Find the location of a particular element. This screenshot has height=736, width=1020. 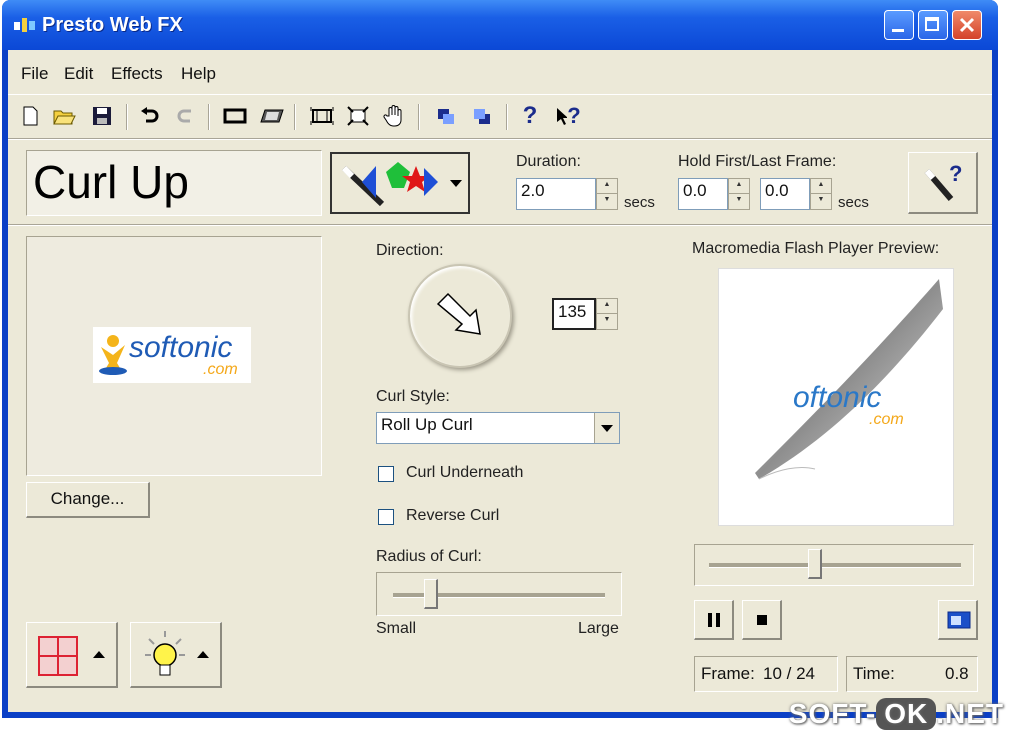

window-title: Presto Web FX is located at coordinates (112, 25).